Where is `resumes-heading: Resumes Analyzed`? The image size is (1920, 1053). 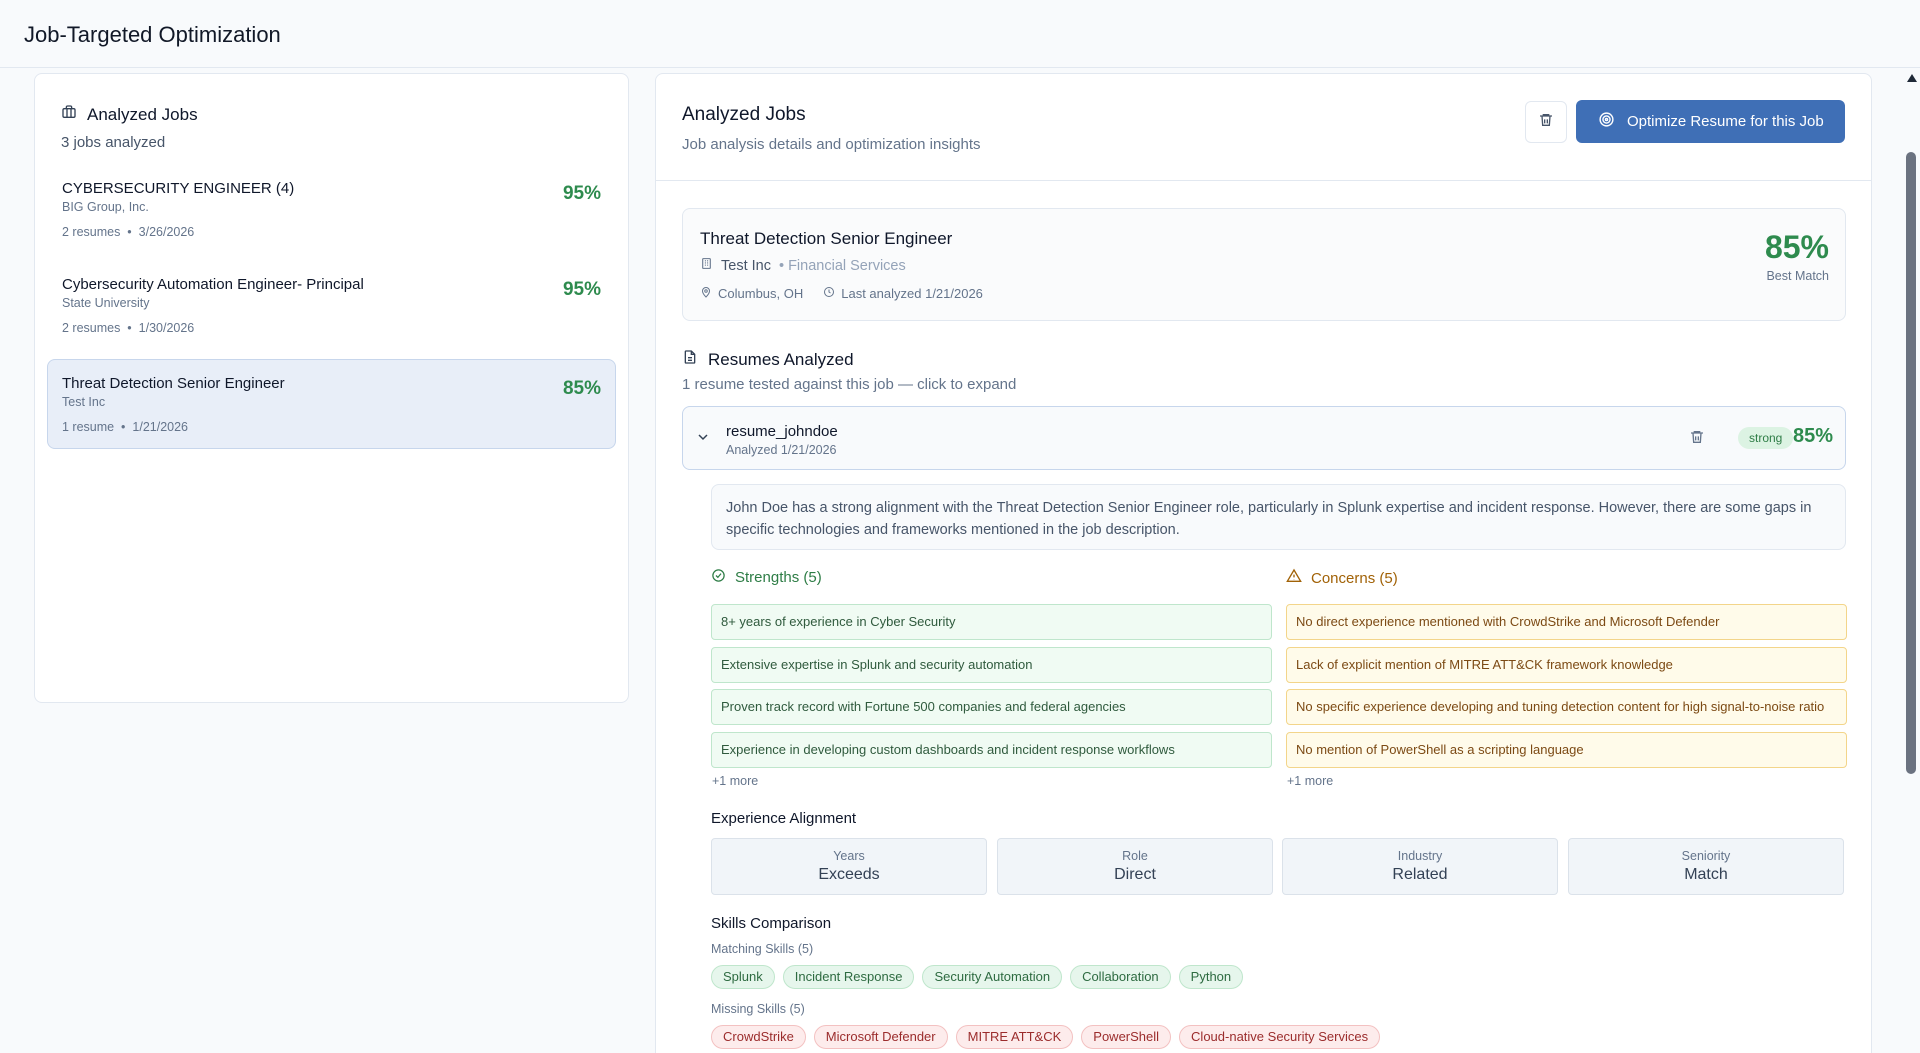 resumes-heading: Resumes Analyzed is located at coordinates (768, 359).